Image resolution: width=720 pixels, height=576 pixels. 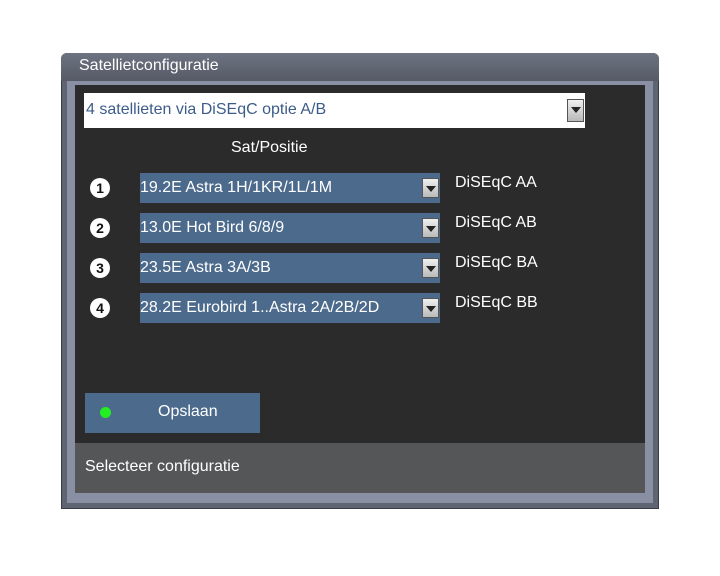 What do you see at coordinates (269, 147) in the screenshot?
I see `sat-position-header: Sat/Positie` at bounding box center [269, 147].